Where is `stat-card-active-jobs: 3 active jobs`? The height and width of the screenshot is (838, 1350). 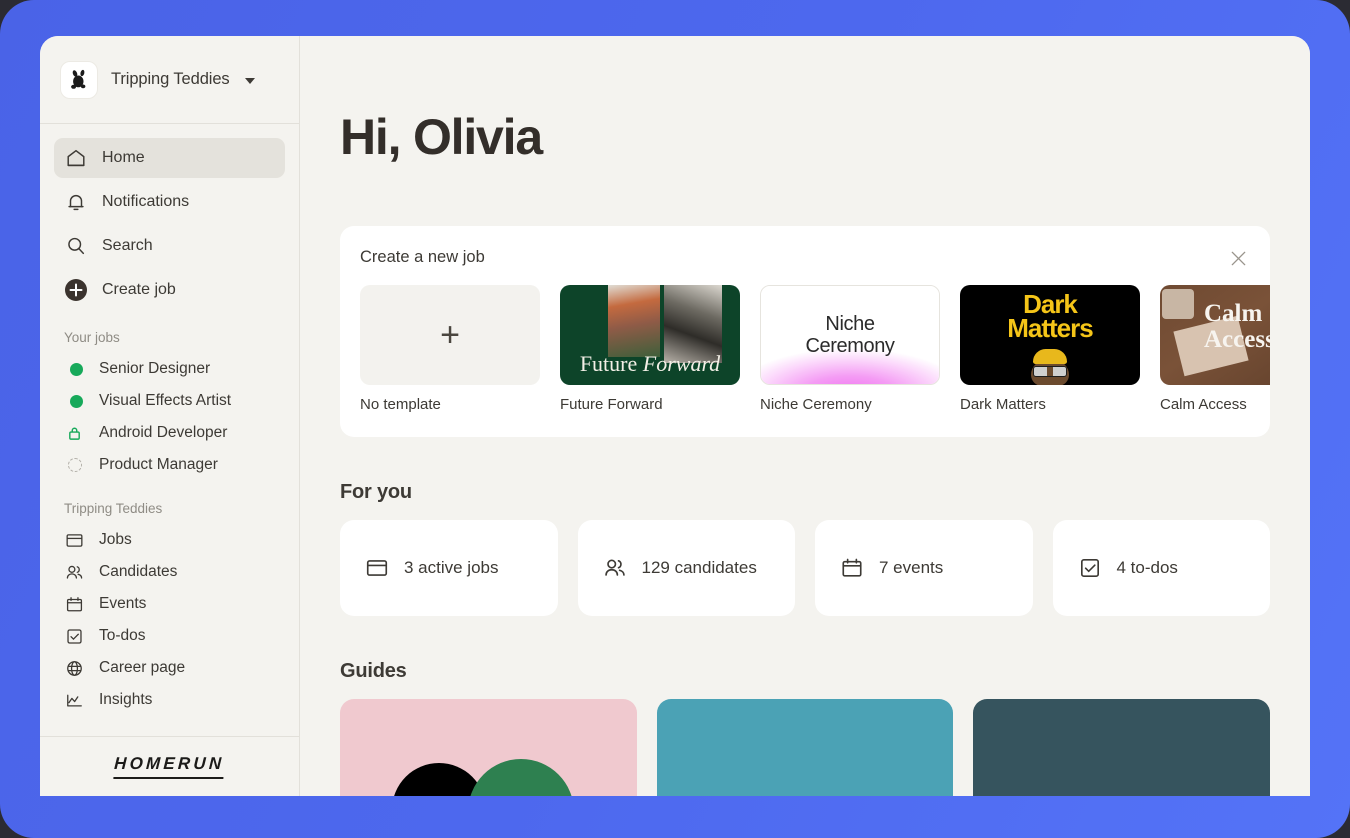
stat-card-active-jobs: 3 active jobs is located at coordinates (449, 568).